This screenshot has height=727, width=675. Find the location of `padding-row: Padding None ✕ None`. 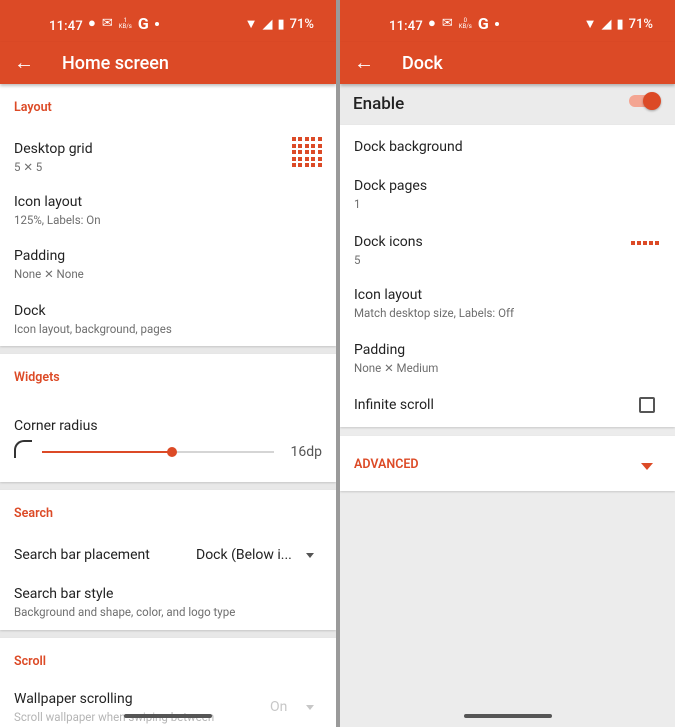

padding-row: Padding None ✕ None is located at coordinates (168, 264).